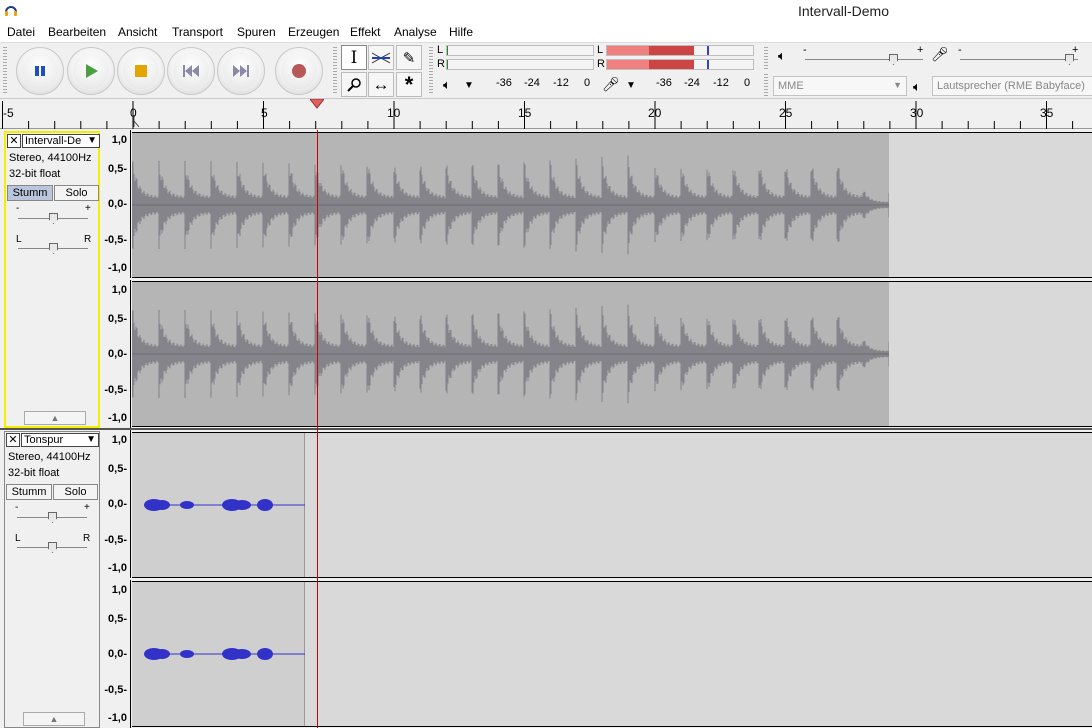 The image size is (1092, 728). Describe the element at coordinates (92, 140) in the screenshot. I see `chevron-down-icon: ▼` at that location.